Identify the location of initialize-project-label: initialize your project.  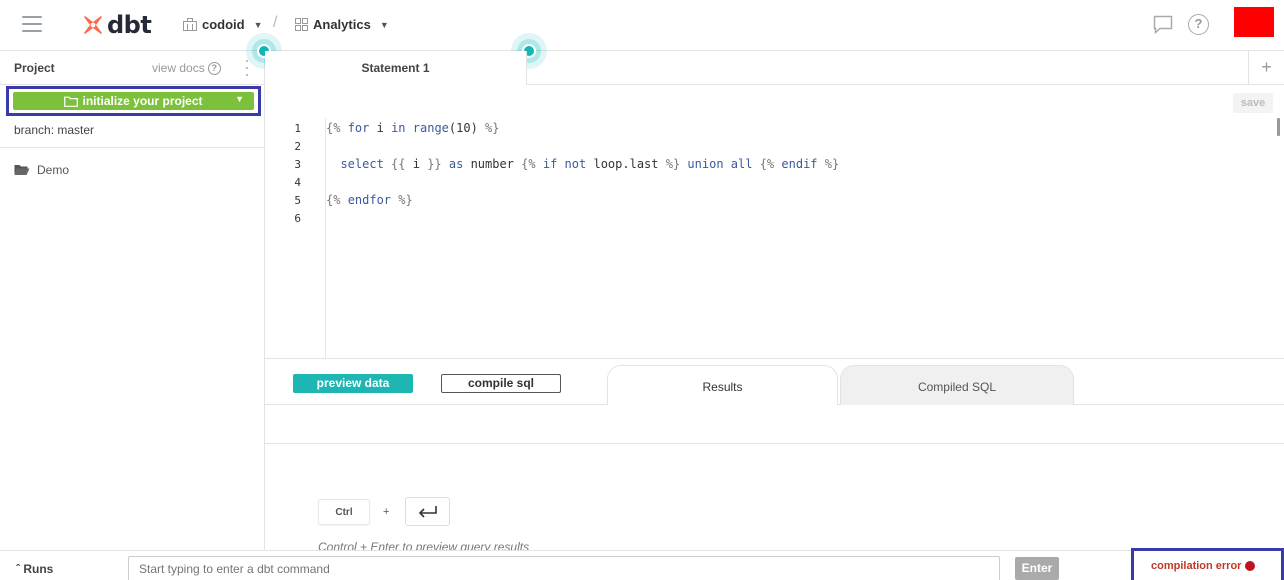
(142, 101).